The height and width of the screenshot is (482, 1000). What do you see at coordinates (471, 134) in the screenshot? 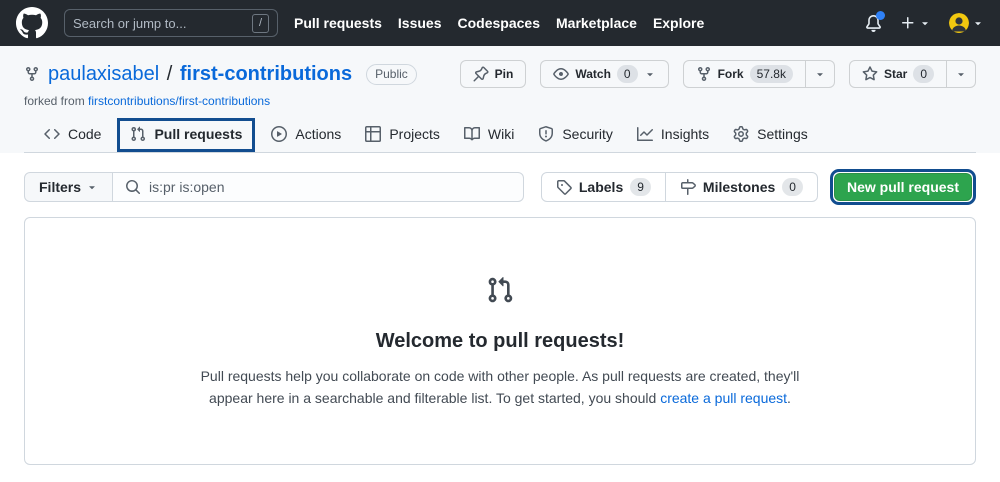
I see `book-icon` at bounding box center [471, 134].